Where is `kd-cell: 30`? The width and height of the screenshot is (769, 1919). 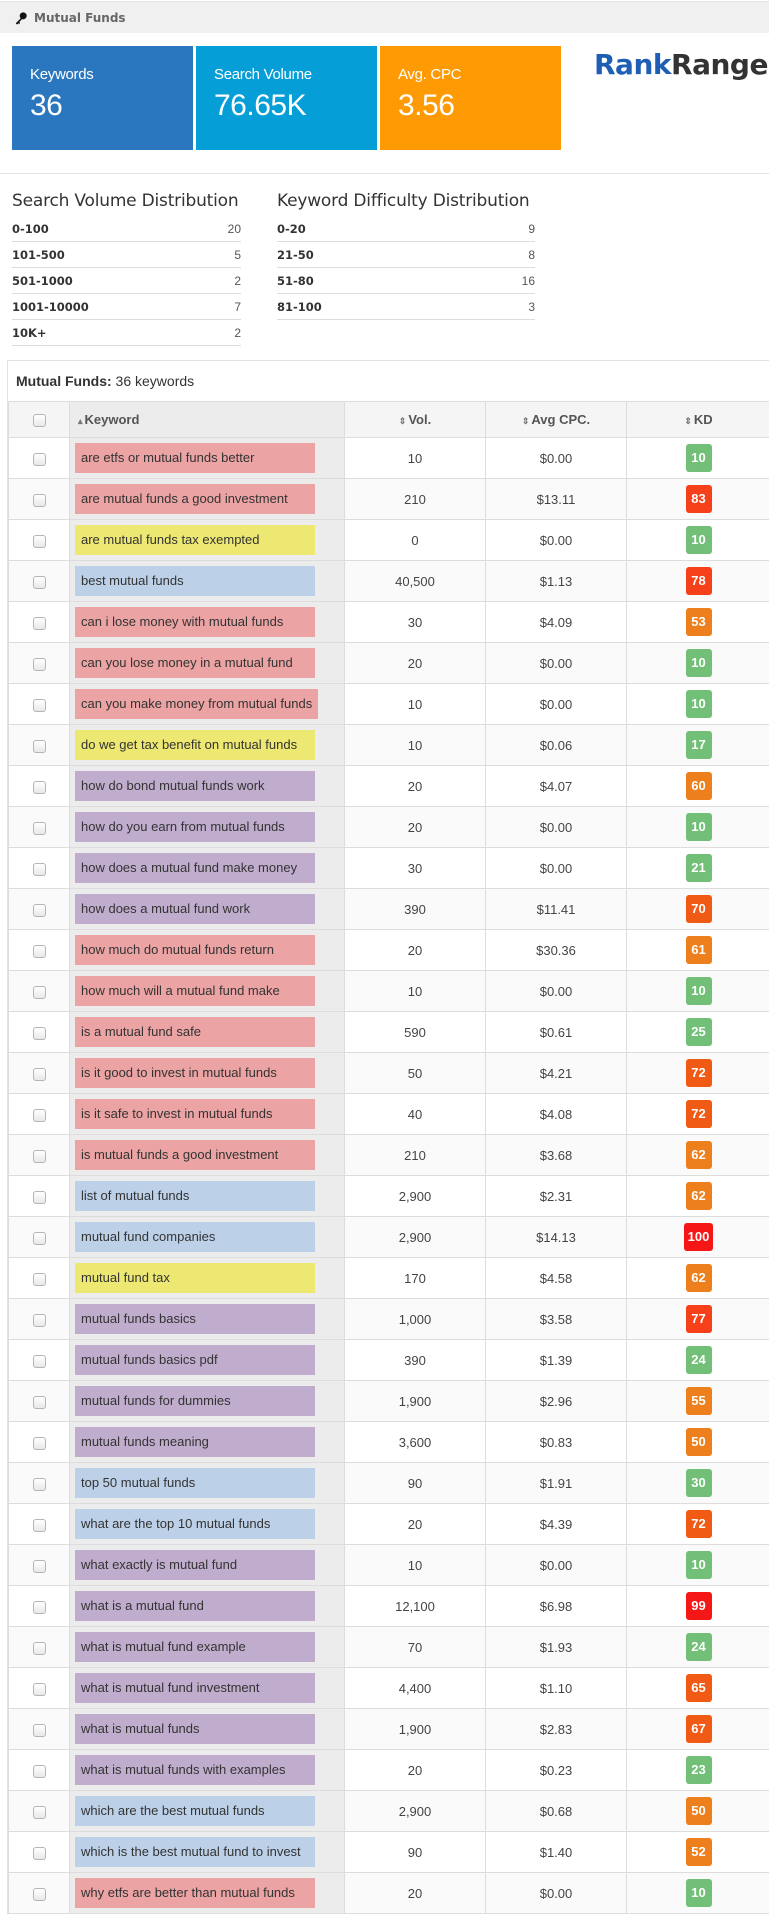 kd-cell: 30 is located at coordinates (697, 1483).